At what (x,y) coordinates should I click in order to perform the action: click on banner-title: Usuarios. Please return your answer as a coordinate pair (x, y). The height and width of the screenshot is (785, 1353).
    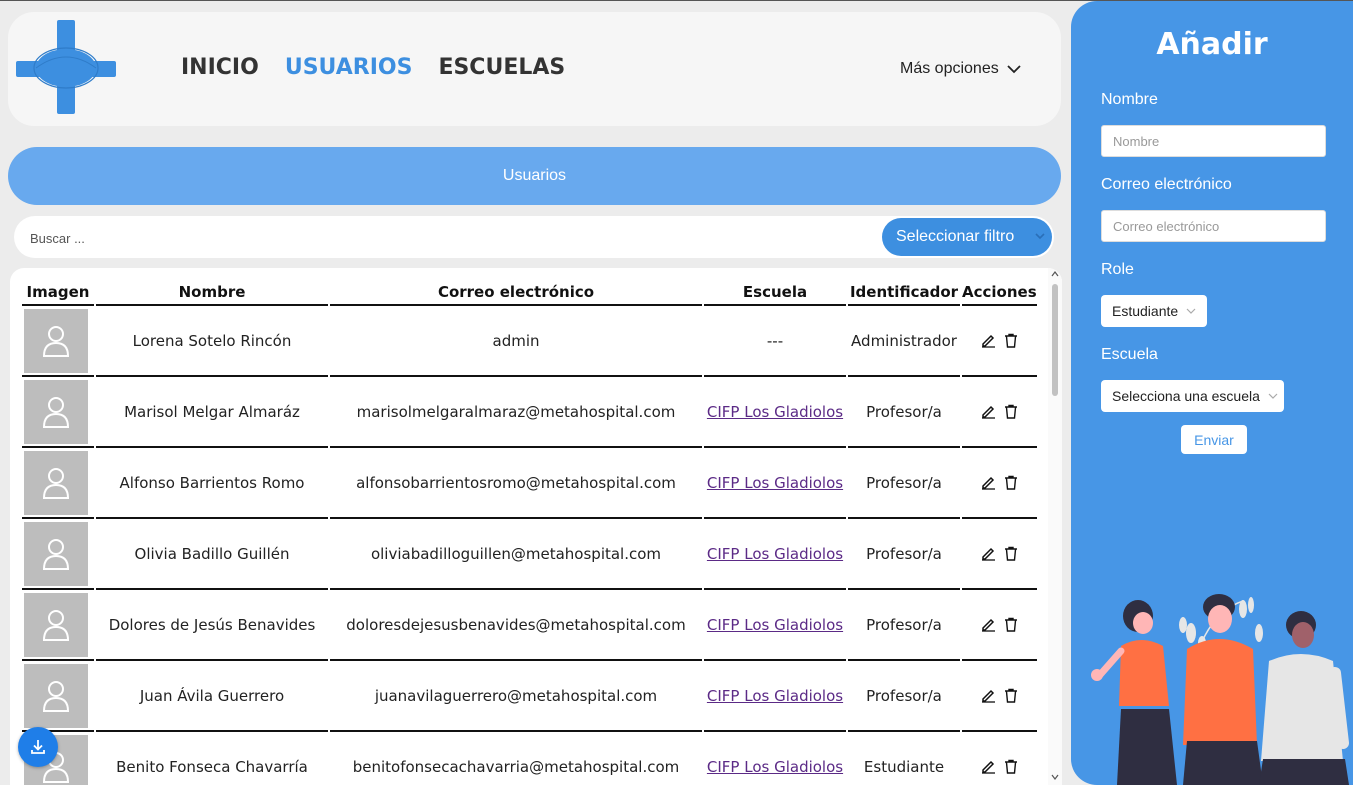
    Looking at the image, I should click on (534, 175).